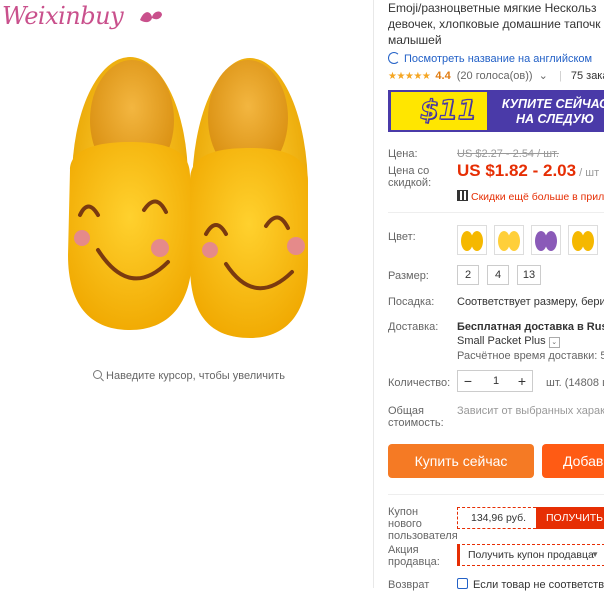 This screenshot has width=604, height=591. I want to click on return-label: Возврат, so click(409, 585).